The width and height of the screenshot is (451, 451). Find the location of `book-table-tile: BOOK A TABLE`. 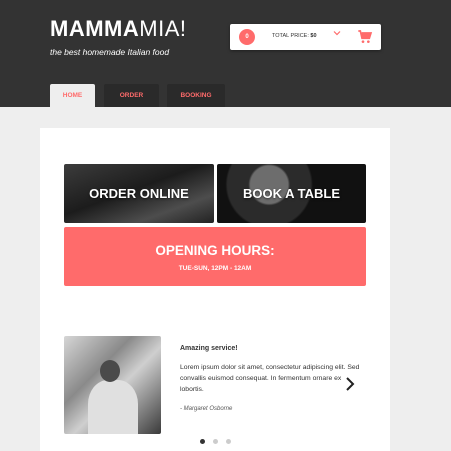

book-table-tile: BOOK A TABLE is located at coordinates (291, 193).